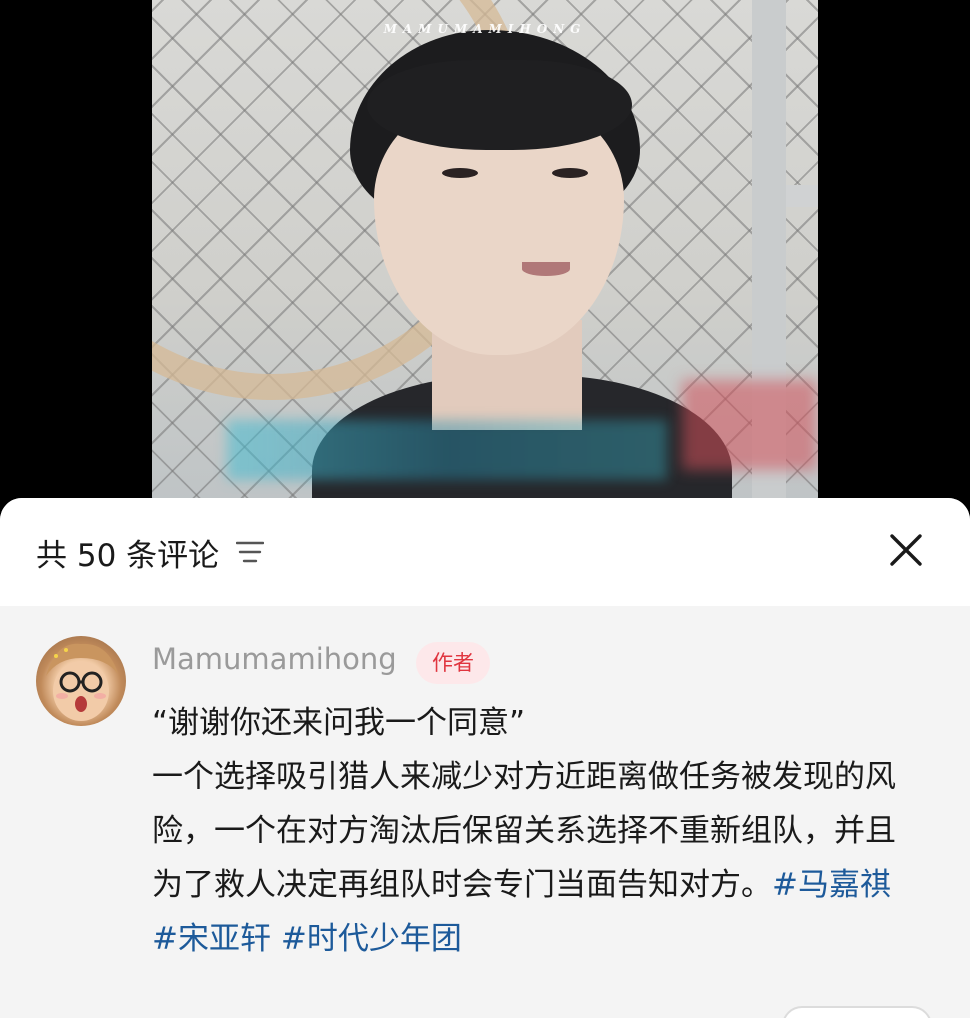  I want to click on close-button, so click(906, 550).